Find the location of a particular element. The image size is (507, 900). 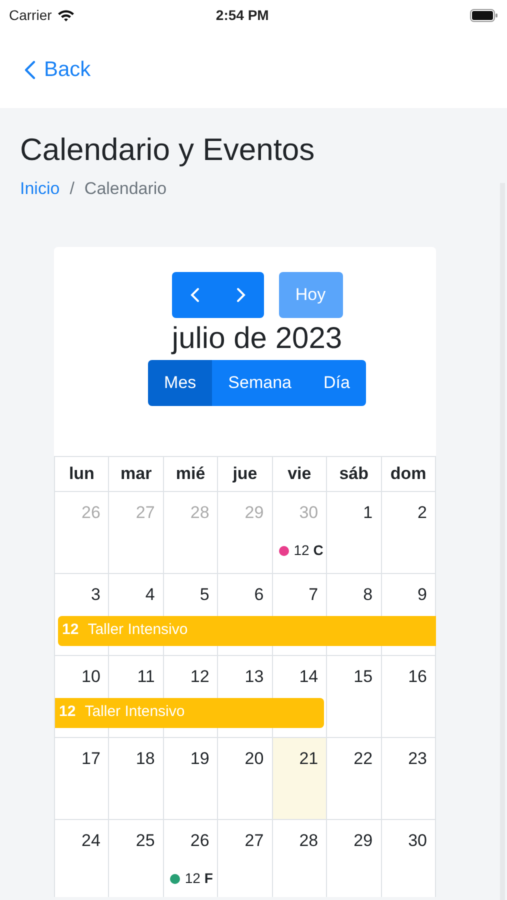

breadcrumb-current: Calendario is located at coordinates (125, 189).